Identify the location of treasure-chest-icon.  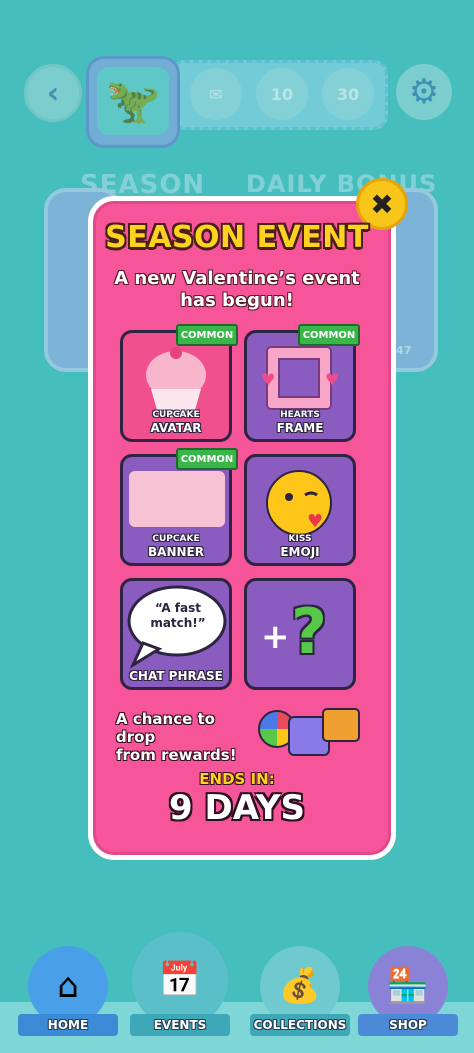
(341, 725).